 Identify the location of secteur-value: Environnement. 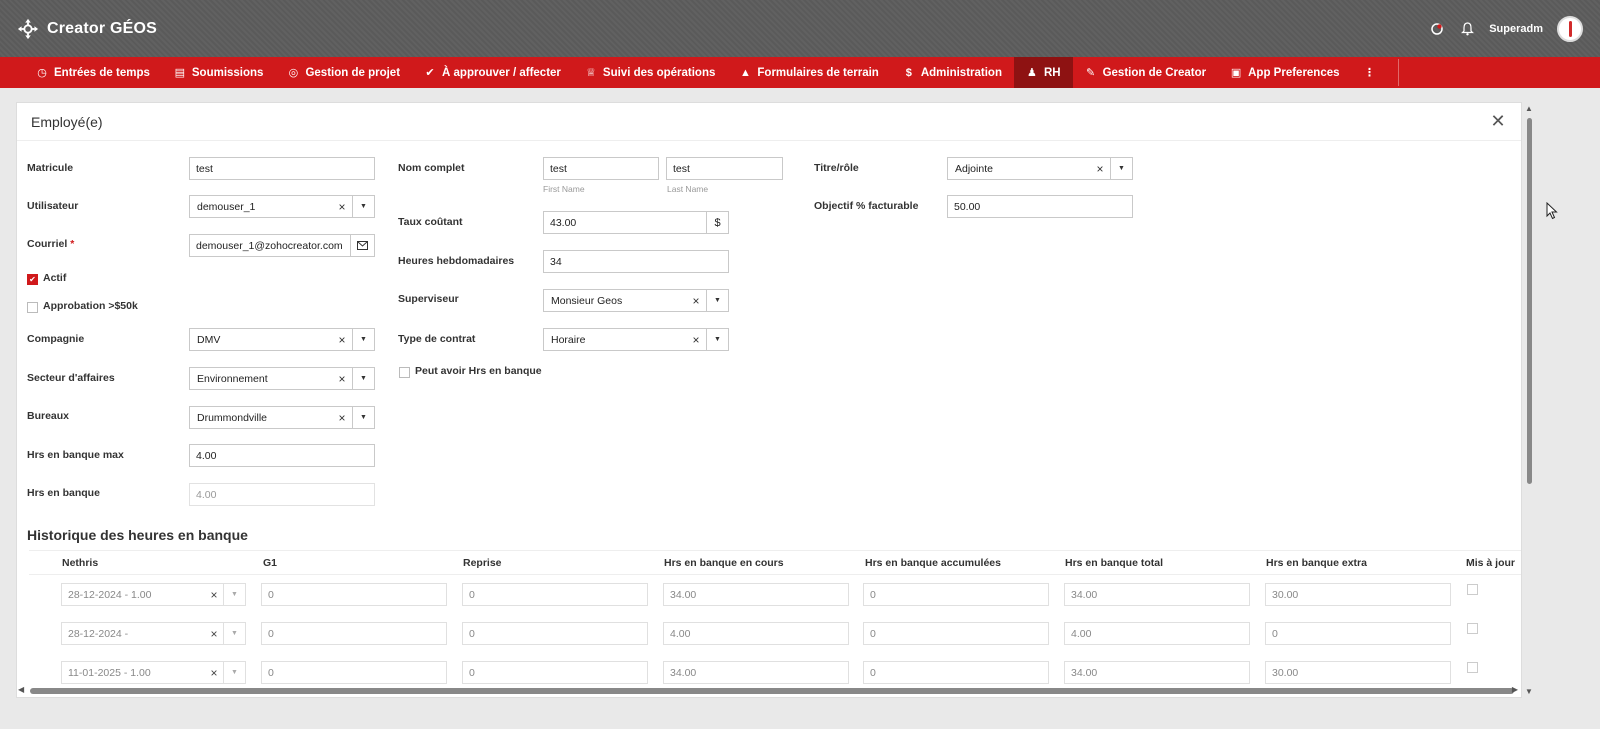
(232, 378).